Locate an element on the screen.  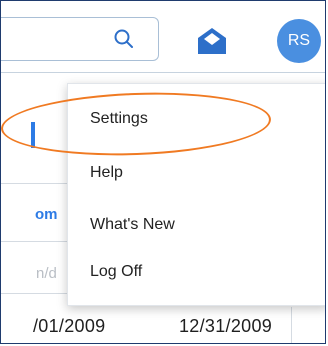
background-date-placeholder: n/d is located at coordinates (46, 273).